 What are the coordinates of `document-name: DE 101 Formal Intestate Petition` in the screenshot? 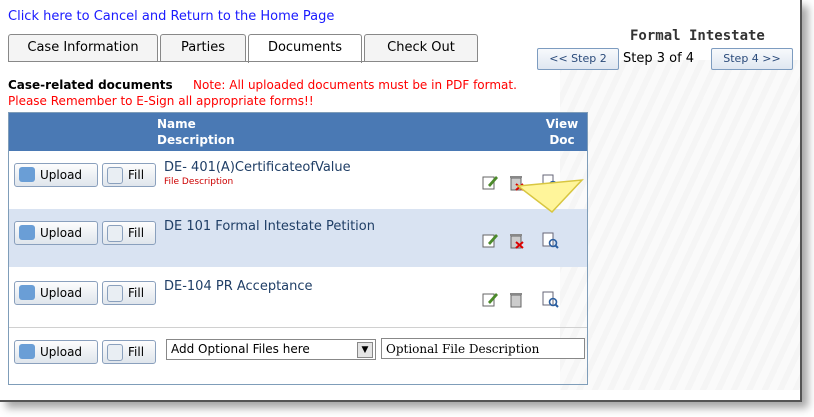 It's located at (269, 226).